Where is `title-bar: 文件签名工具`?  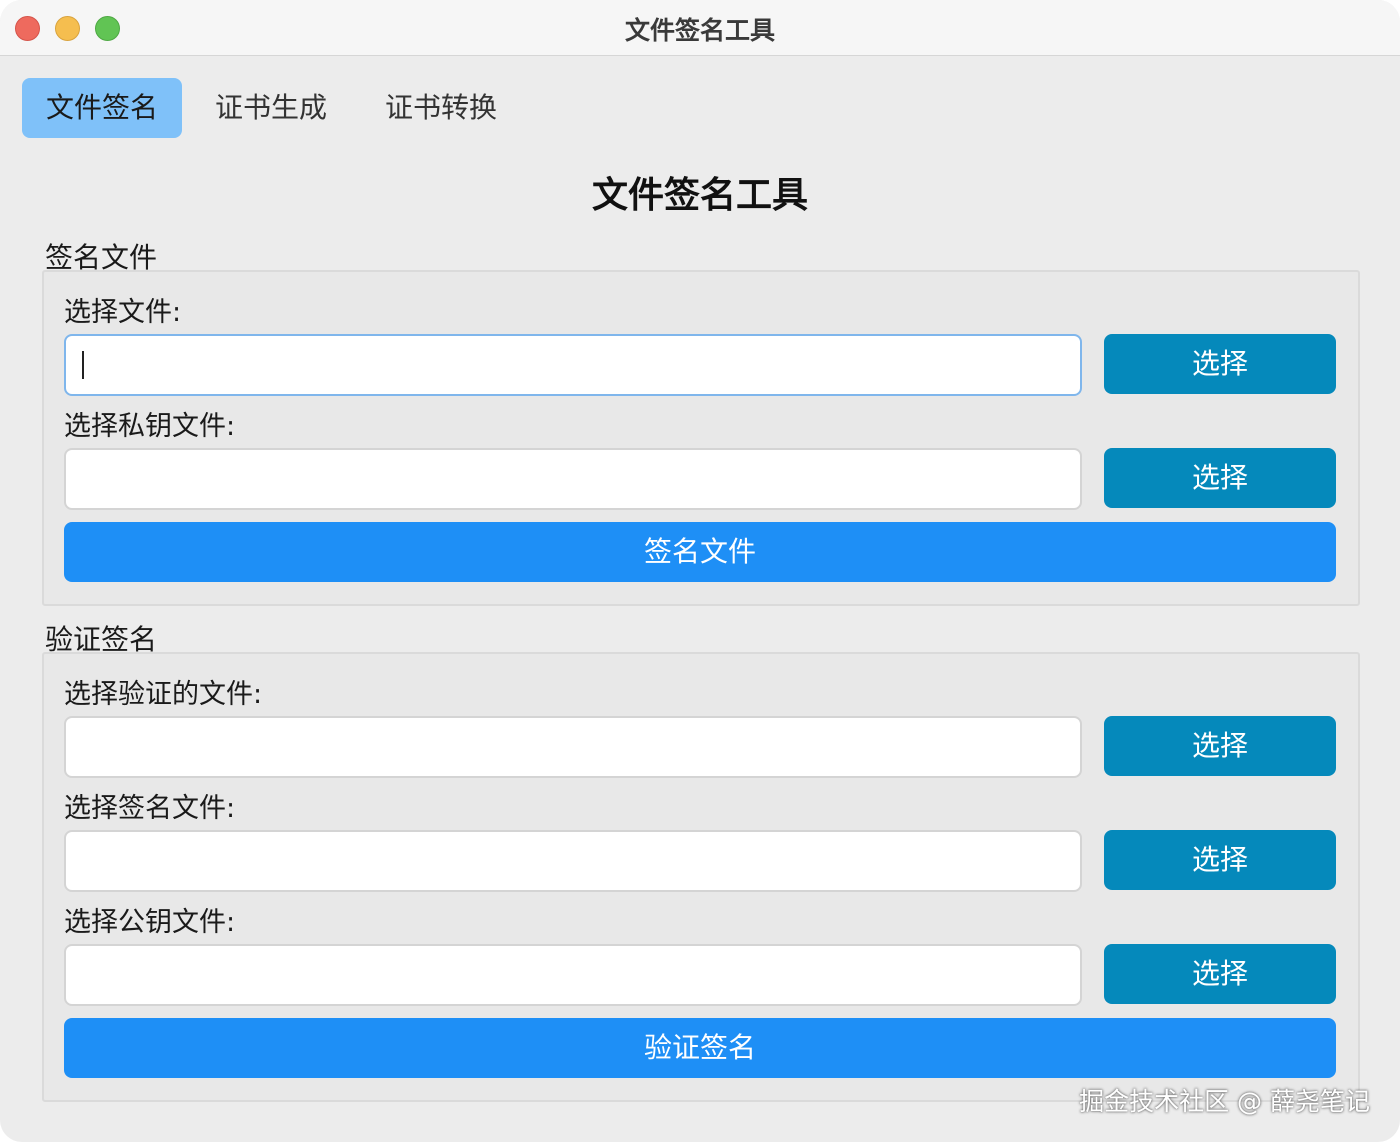 title-bar: 文件签名工具 is located at coordinates (700, 28).